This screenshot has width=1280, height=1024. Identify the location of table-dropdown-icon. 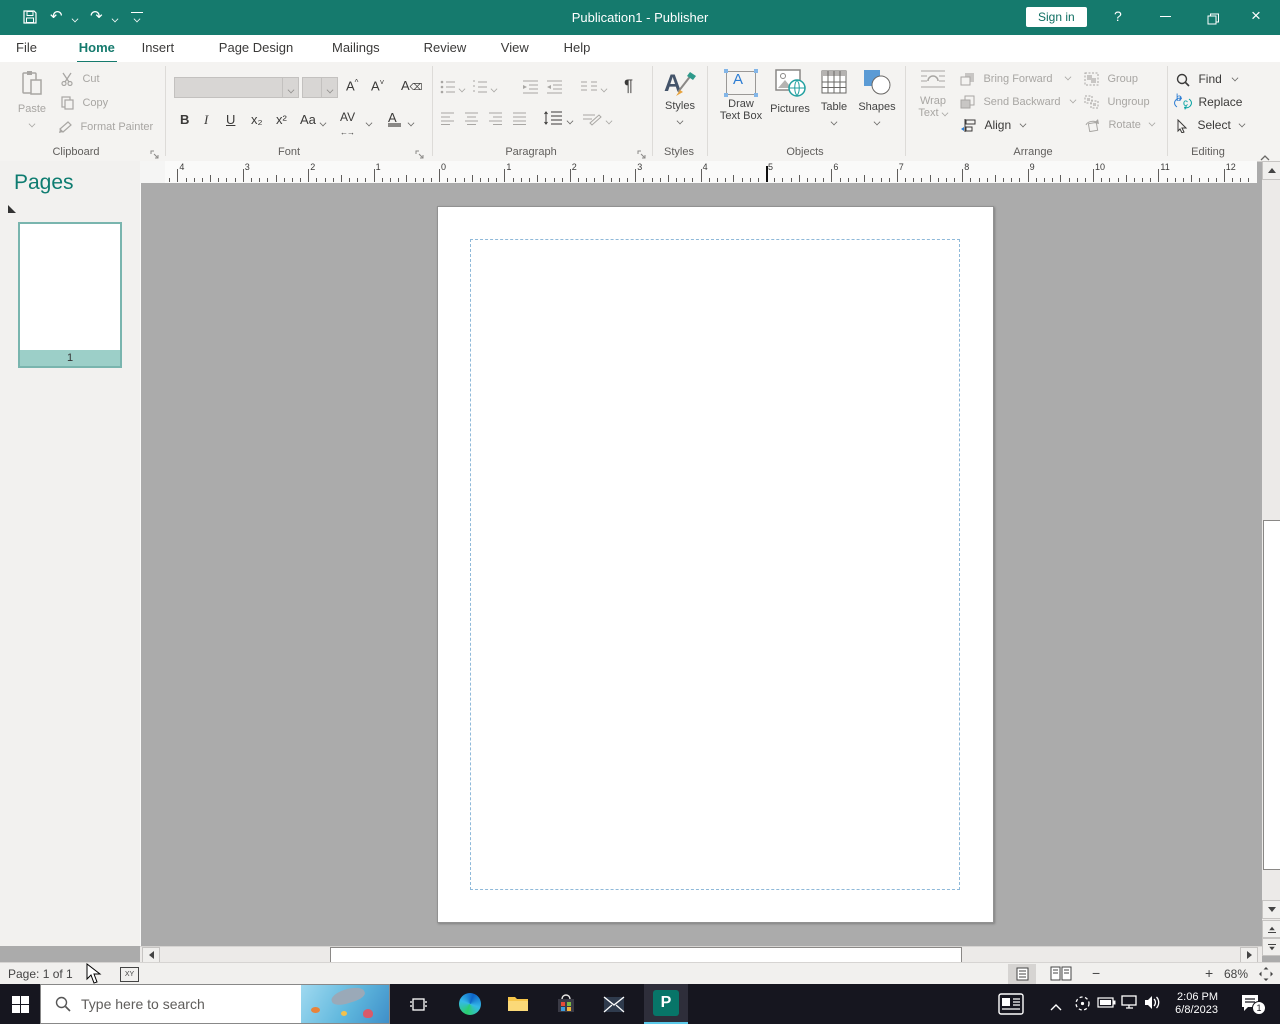
(834, 122).